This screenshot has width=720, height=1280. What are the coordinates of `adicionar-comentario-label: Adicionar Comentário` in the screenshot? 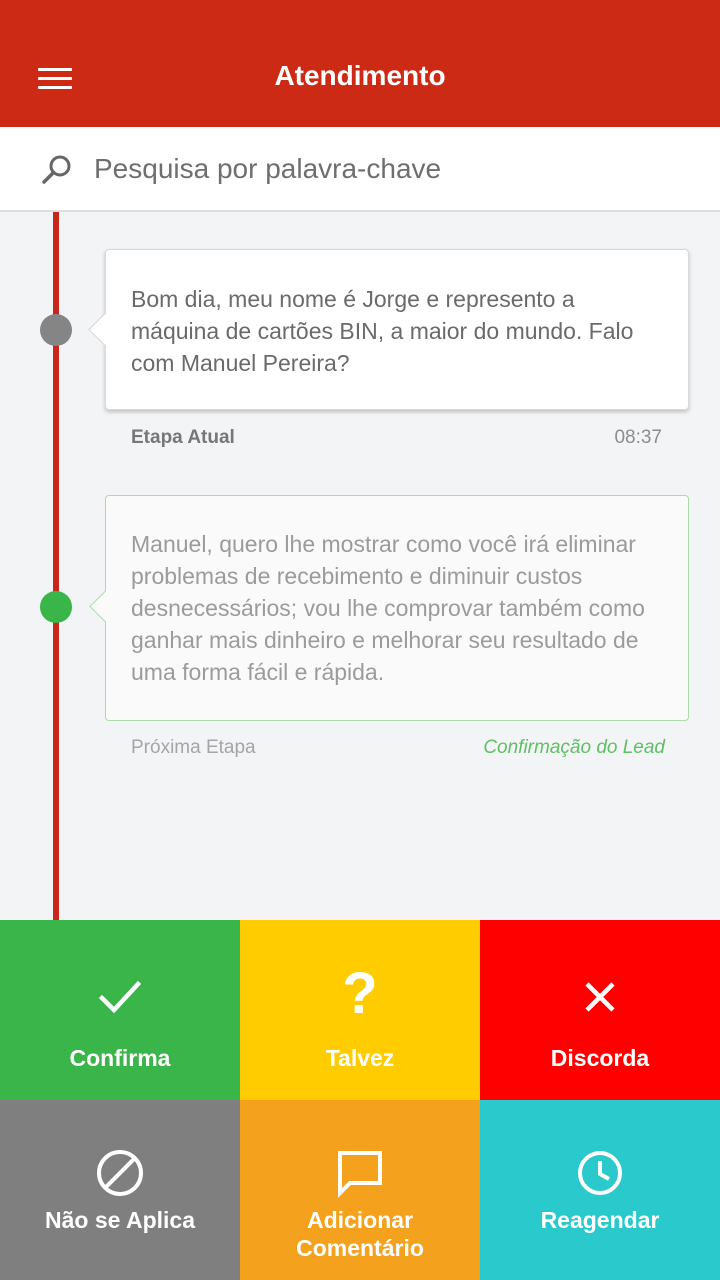 It's located at (360, 1234).